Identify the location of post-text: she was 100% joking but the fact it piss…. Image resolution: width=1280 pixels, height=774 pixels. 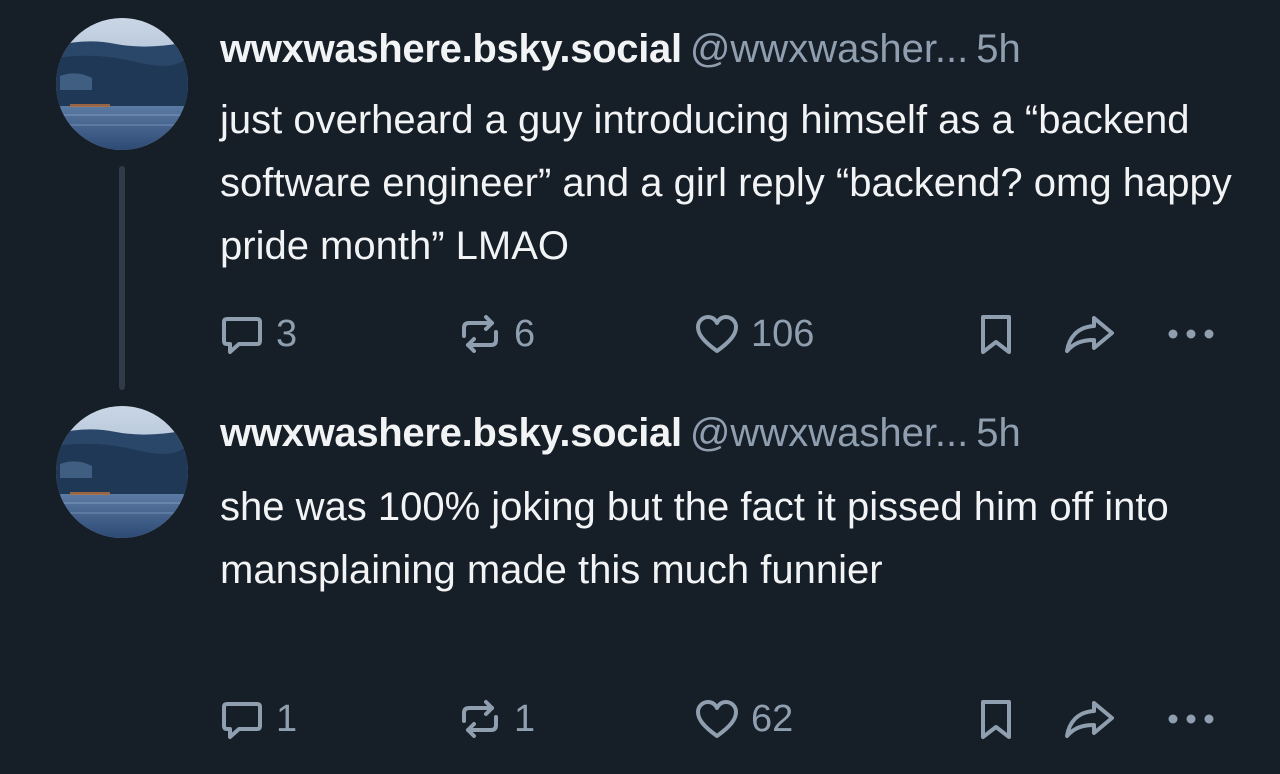
(694, 538).